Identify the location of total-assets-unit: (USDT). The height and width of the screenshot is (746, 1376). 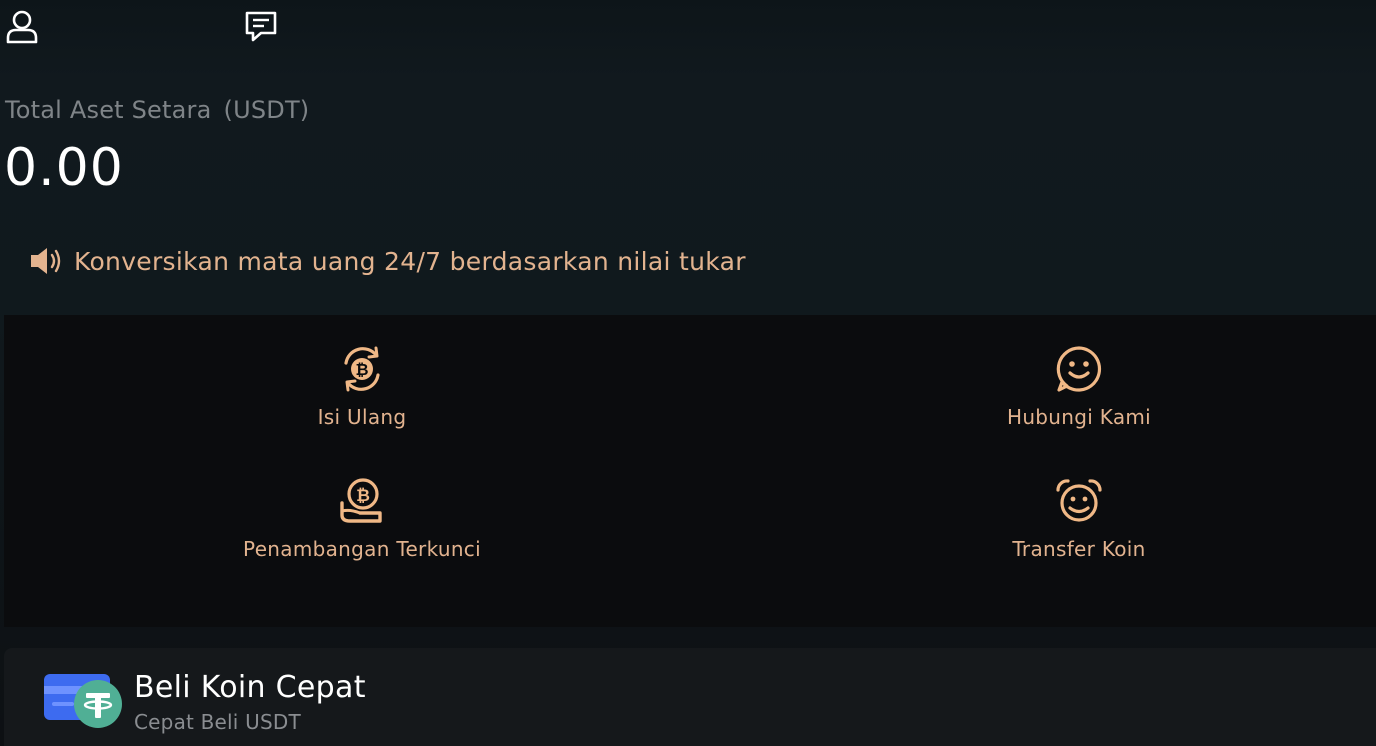
(266, 110).